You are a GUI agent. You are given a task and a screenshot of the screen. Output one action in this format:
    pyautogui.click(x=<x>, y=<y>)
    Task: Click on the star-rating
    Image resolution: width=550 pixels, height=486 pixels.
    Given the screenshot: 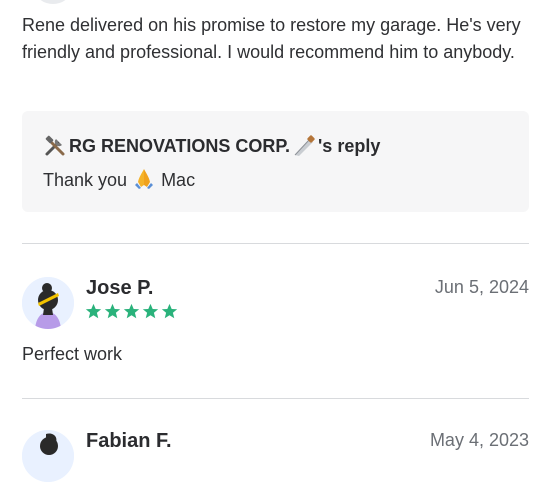 What is the action you would take?
    pyautogui.click(x=131, y=311)
    